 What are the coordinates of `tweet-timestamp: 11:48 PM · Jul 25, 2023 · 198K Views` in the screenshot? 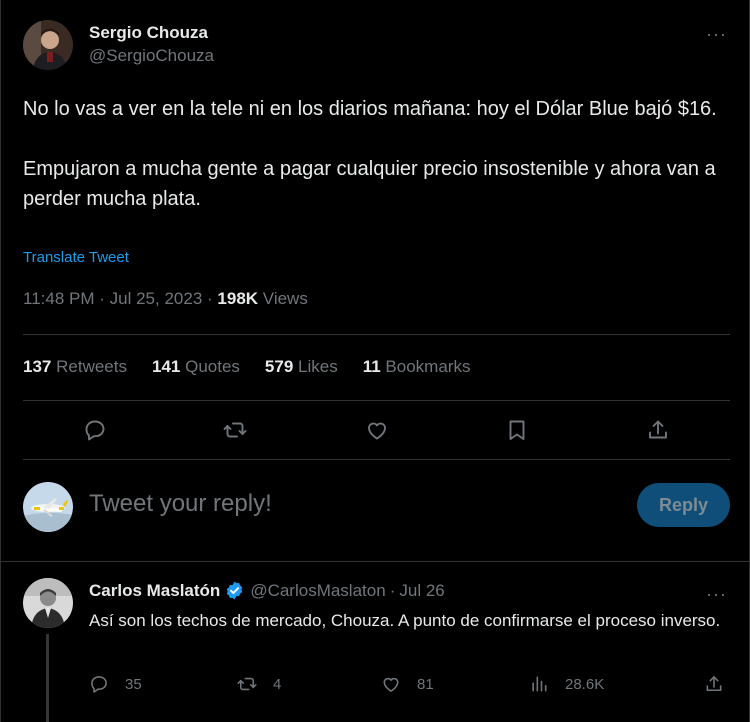 It's located at (165, 298).